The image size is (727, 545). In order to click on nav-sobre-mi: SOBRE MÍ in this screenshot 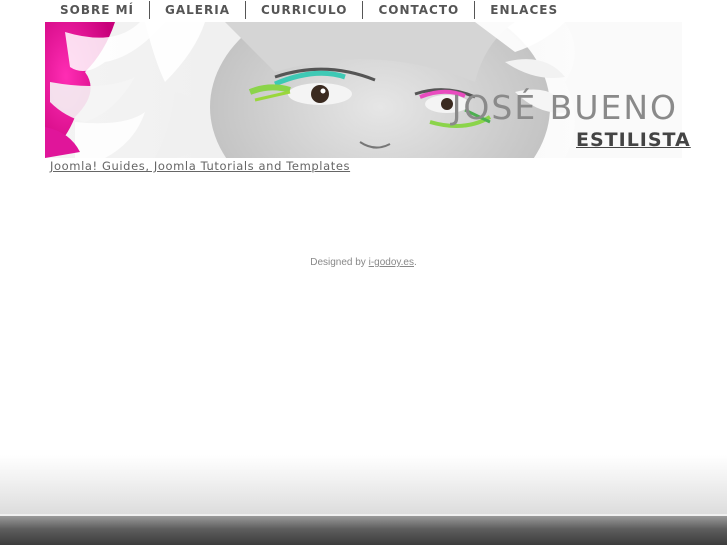, I will do `click(97, 10)`.